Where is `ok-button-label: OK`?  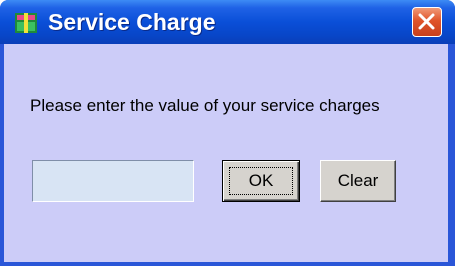
ok-button-label: OK is located at coordinates (261, 181).